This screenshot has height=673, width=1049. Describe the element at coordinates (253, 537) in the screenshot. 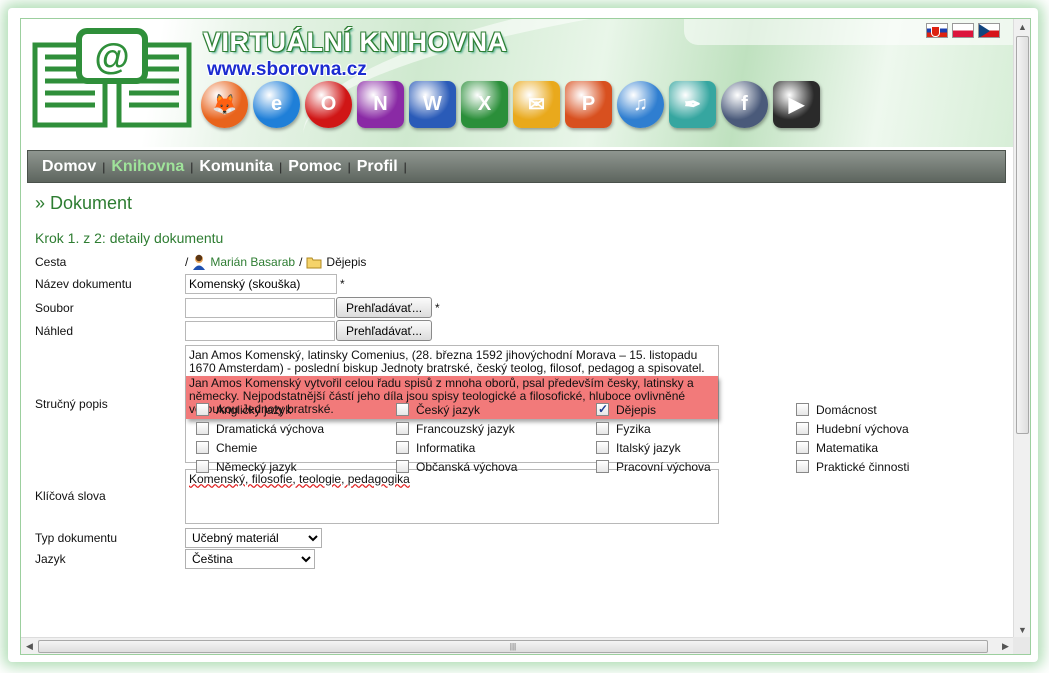

I see `document-type-select: Učebný materiál` at that location.